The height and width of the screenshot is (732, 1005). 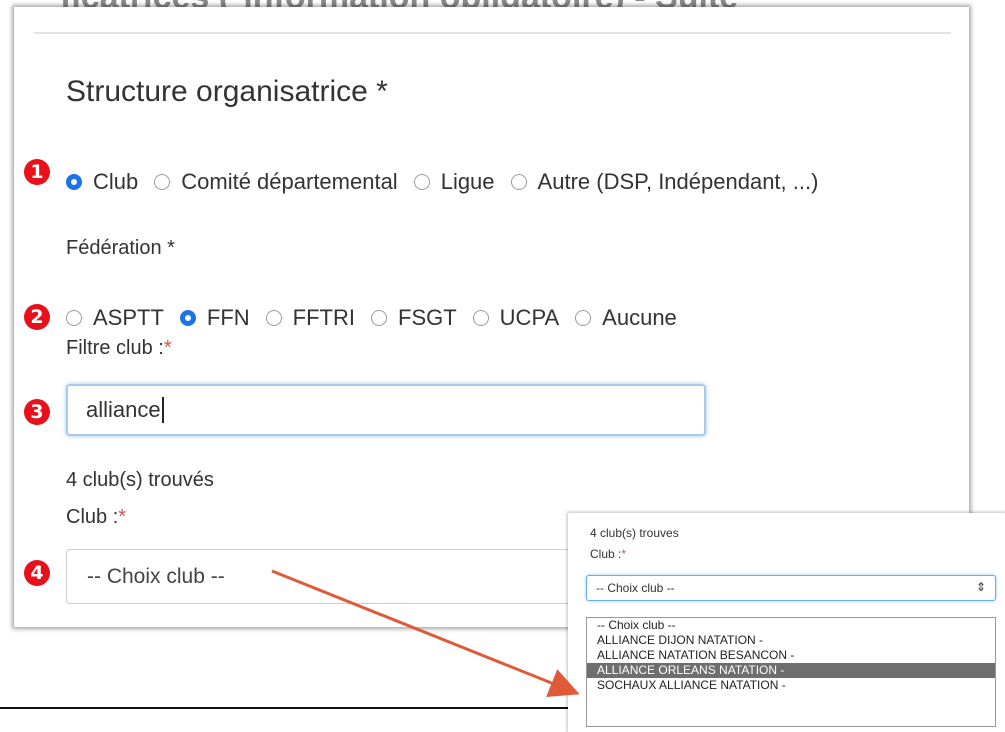 I want to click on radio-federation-ucpa: UCPA, so click(x=516, y=318).